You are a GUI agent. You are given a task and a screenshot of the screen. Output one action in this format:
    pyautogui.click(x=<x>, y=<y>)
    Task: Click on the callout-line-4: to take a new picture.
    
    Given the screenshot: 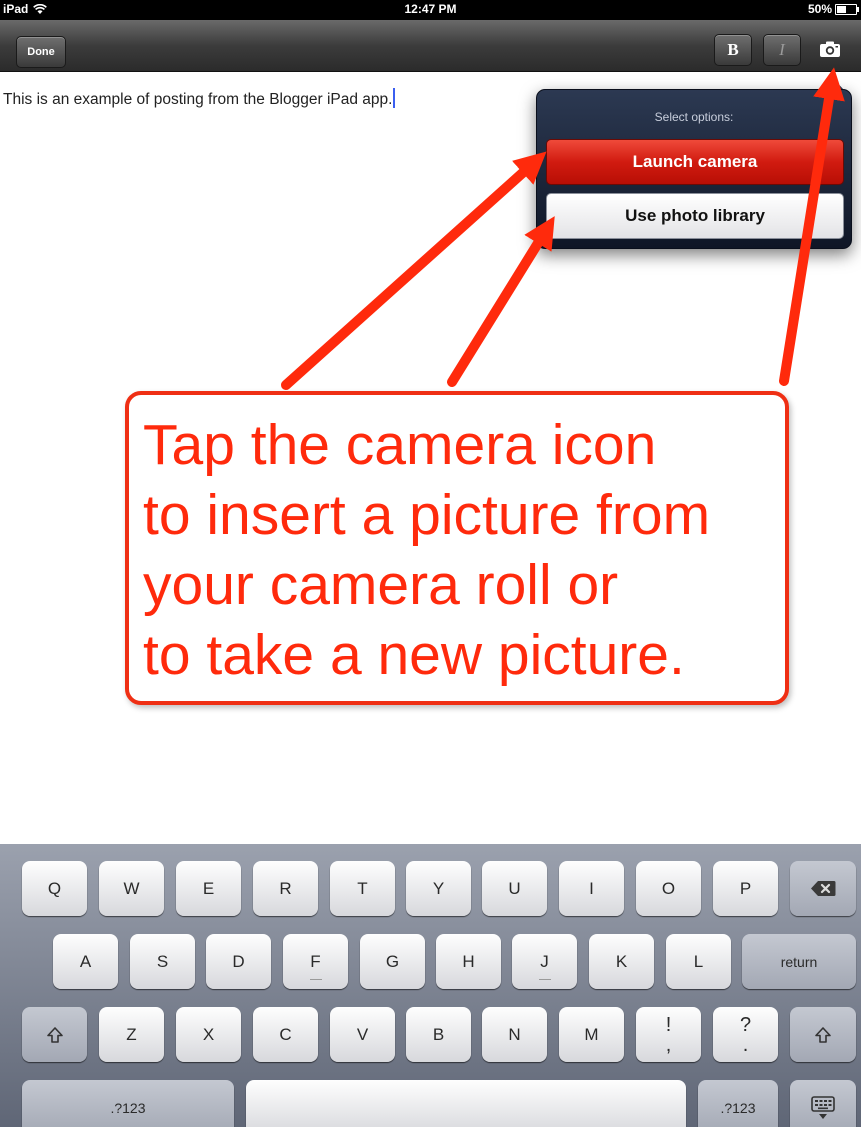 What is the action you would take?
    pyautogui.click(x=414, y=655)
    